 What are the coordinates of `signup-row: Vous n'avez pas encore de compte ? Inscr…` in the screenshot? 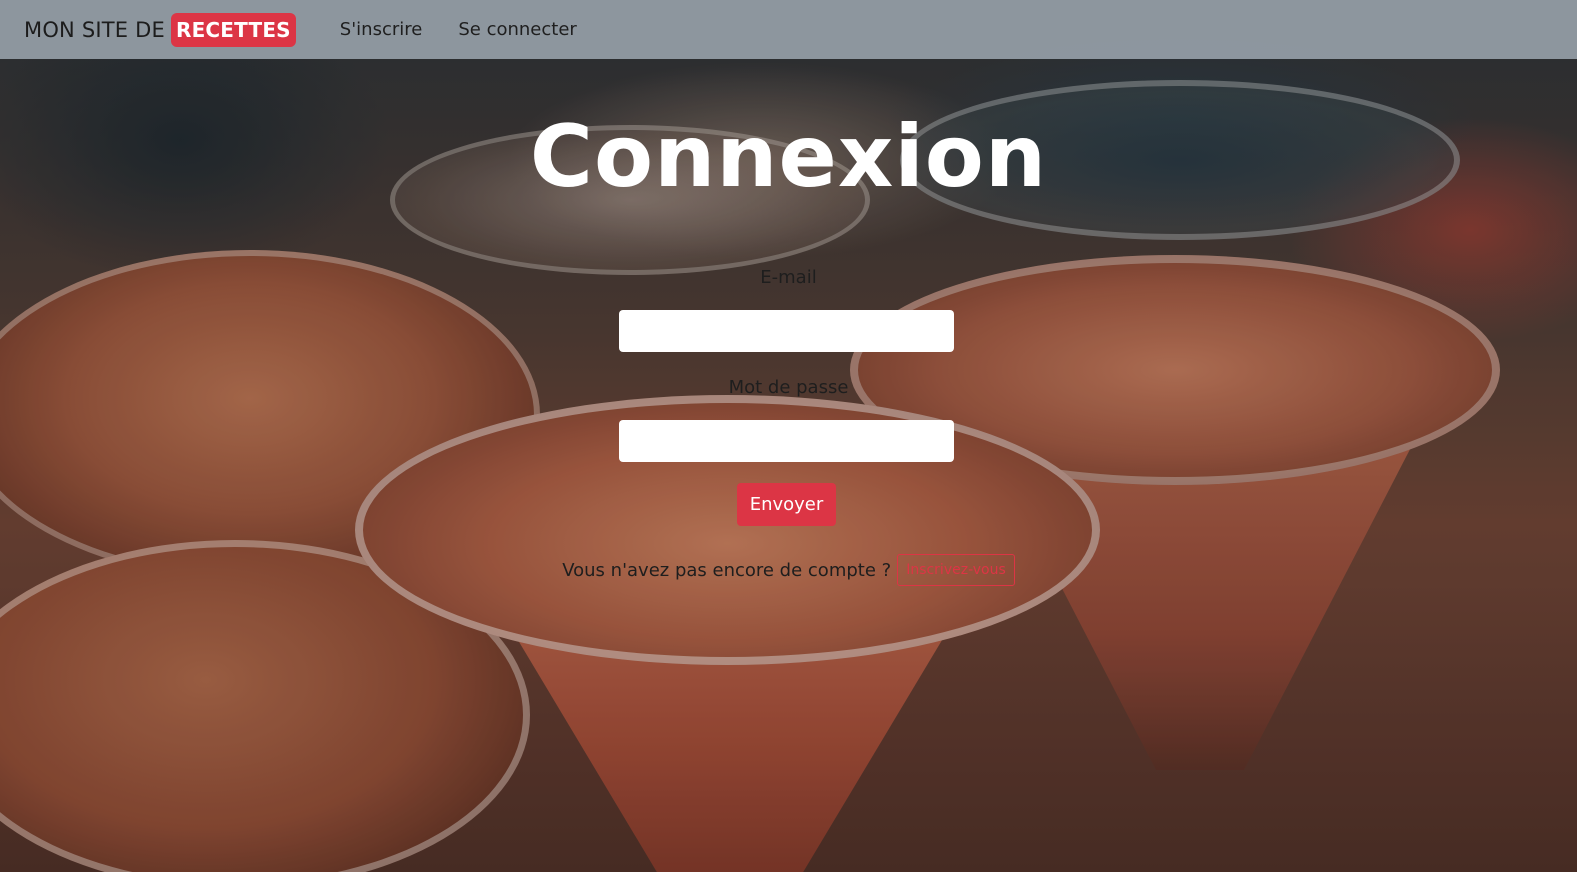 It's located at (788, 570).